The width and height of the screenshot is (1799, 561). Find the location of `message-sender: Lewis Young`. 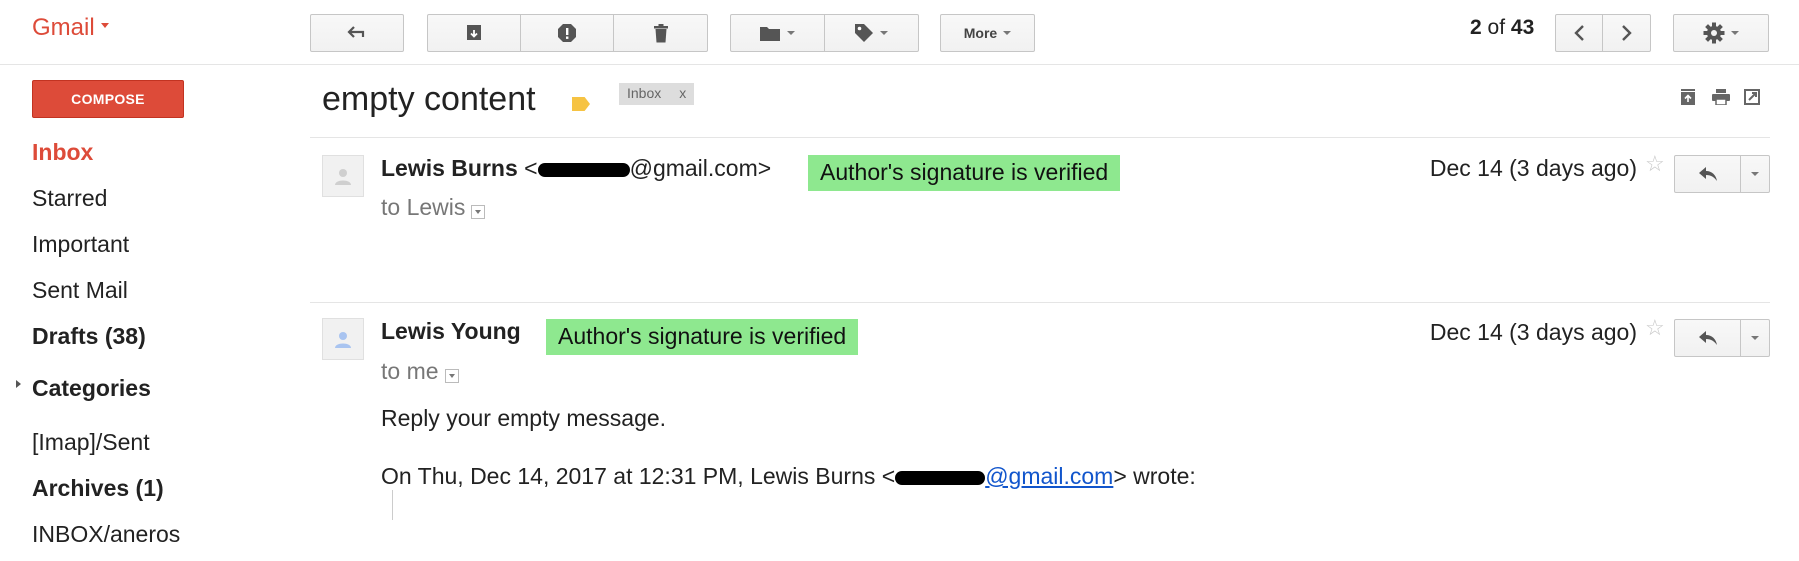

message-sender: Lewis Young is located at coordinates (451, 331).